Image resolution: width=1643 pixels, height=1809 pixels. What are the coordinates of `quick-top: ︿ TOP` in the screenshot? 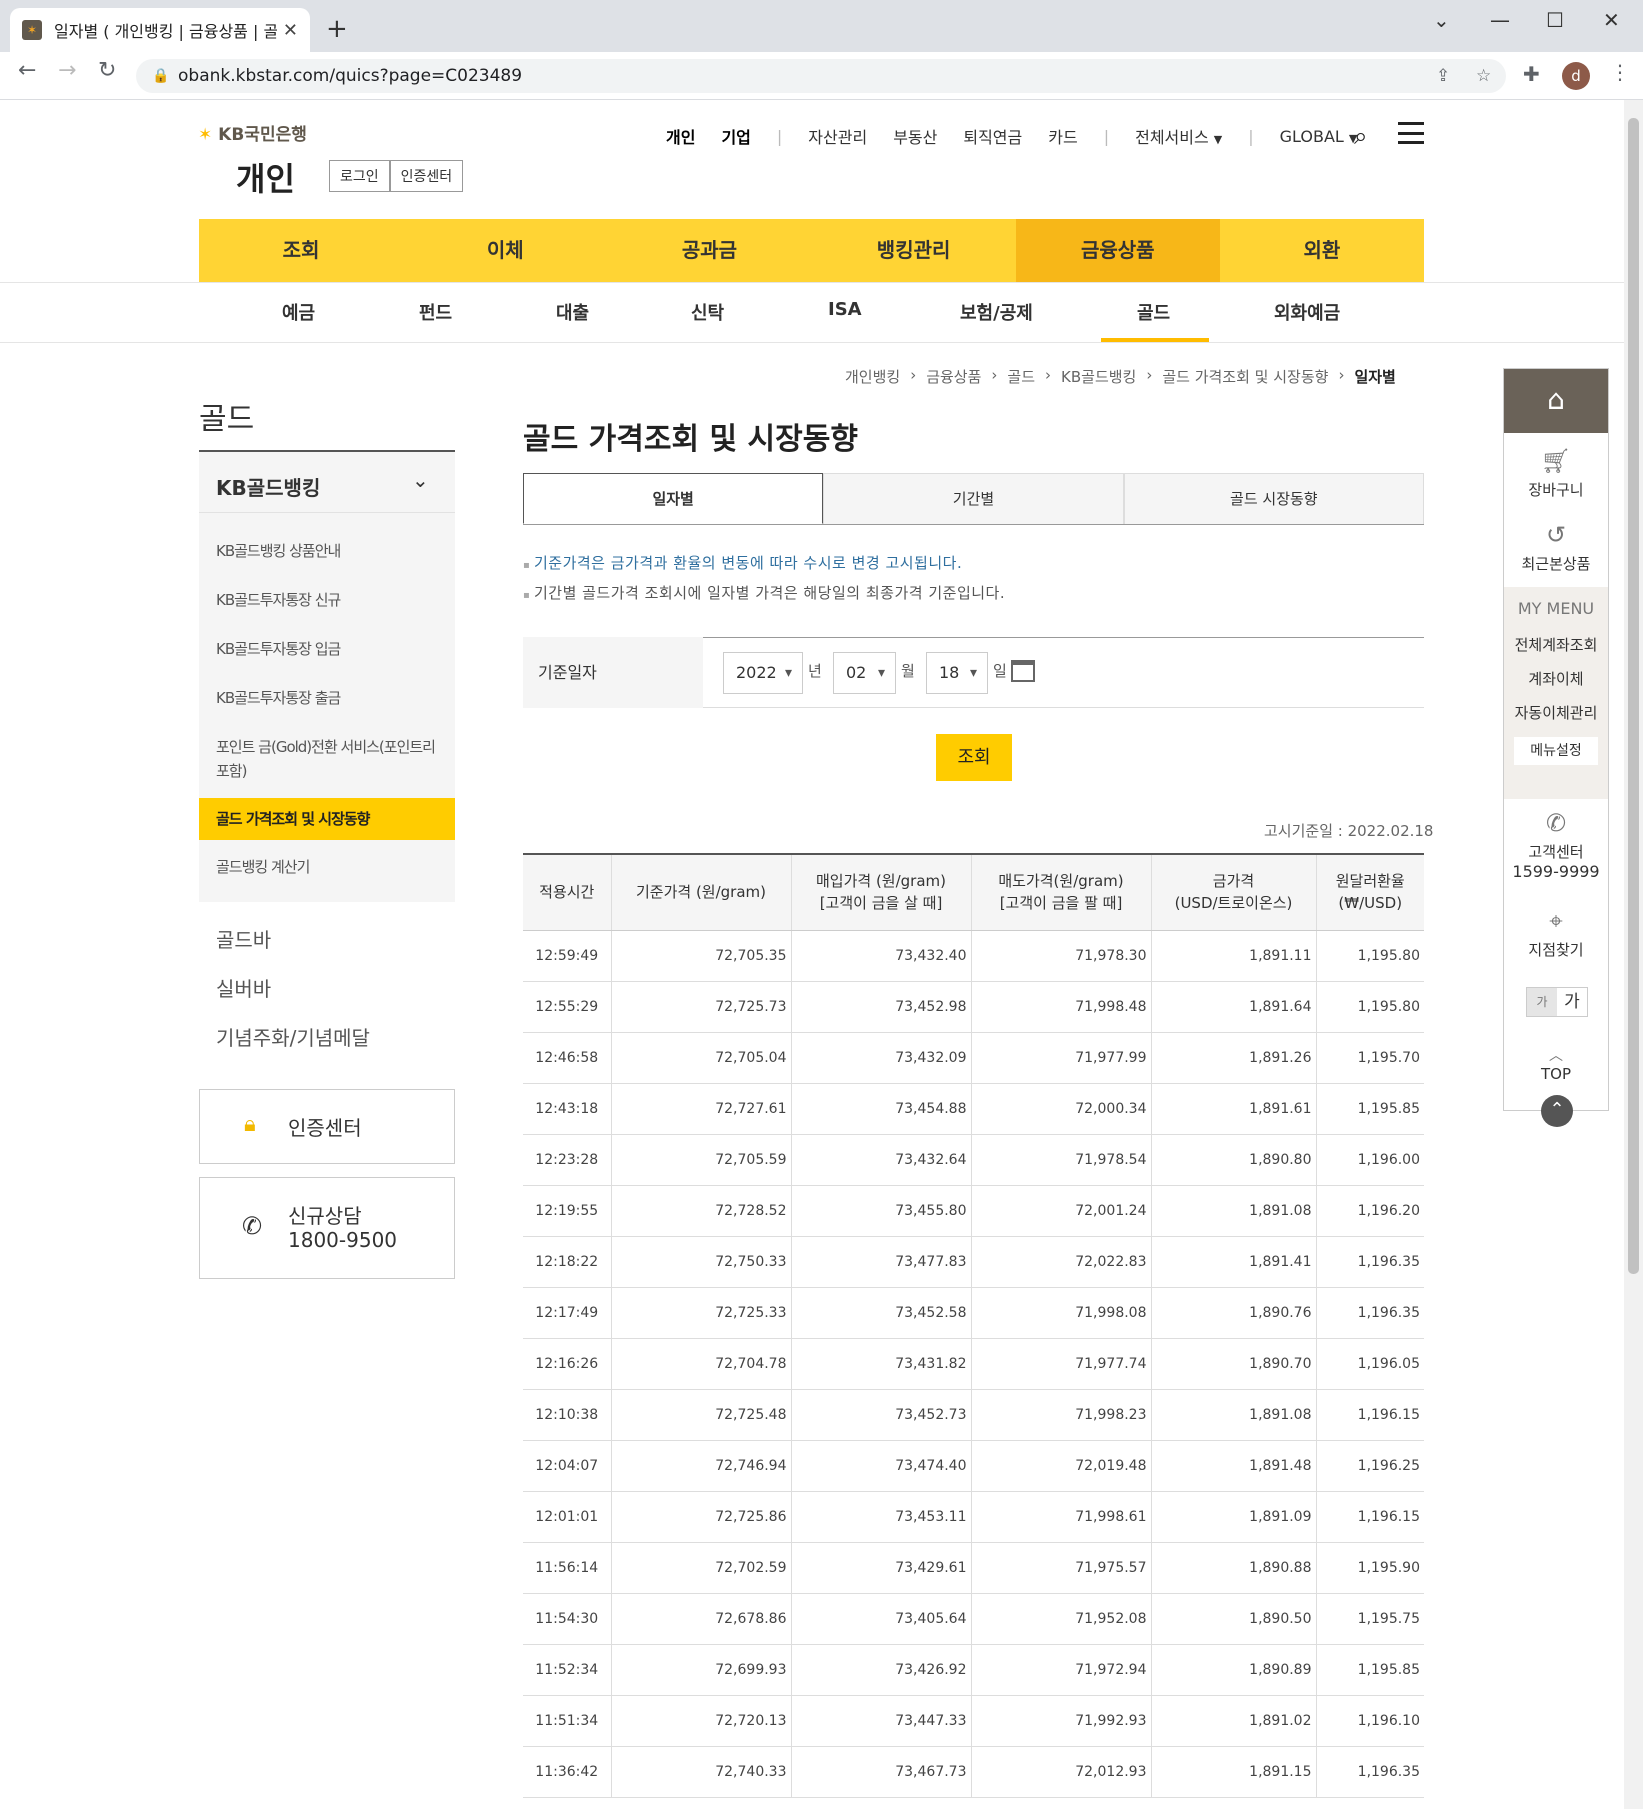 It's located at (1556, 1064).